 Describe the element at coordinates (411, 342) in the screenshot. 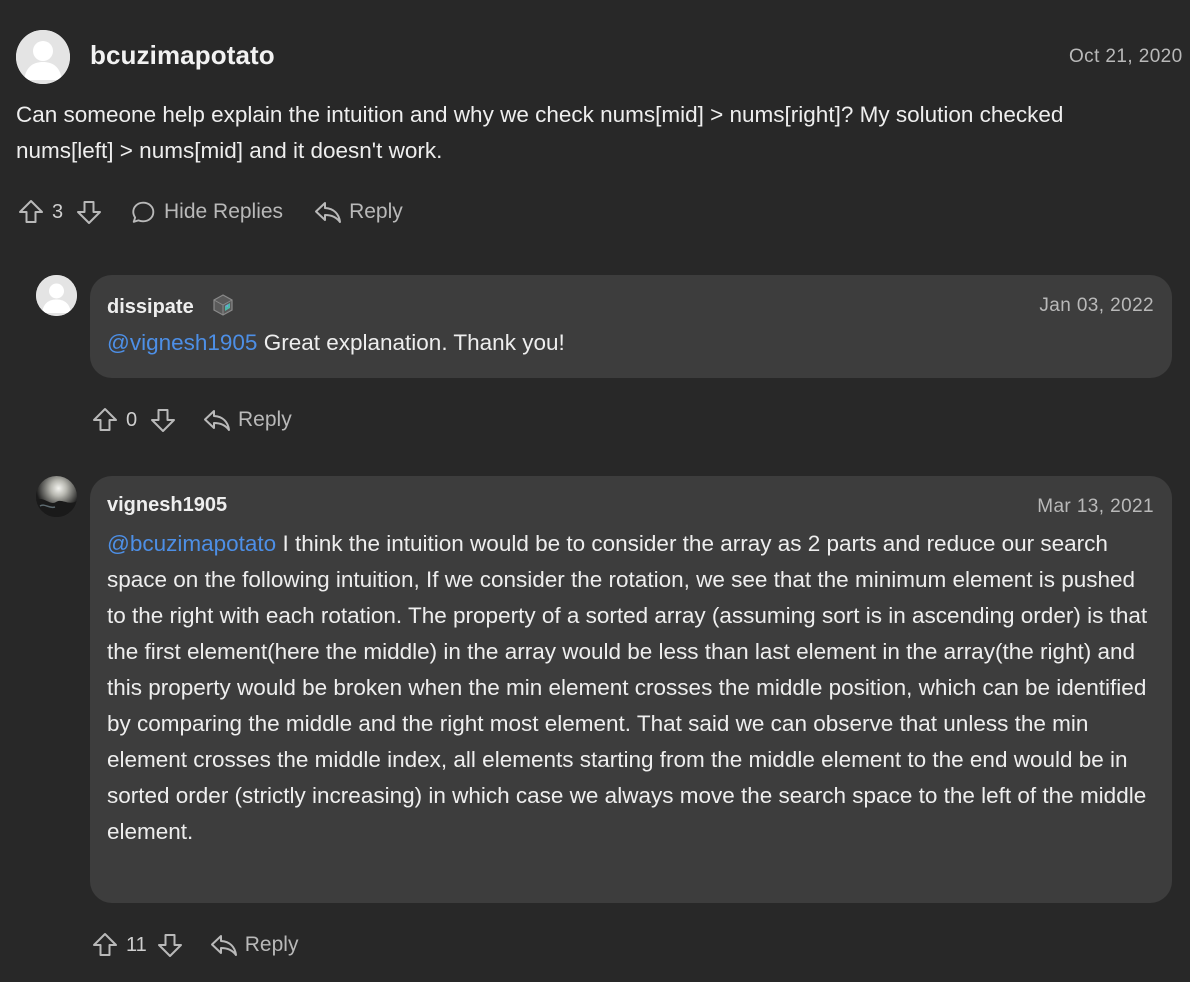

I see `reply-body-text: Great explanation. Thank you!` at that location.